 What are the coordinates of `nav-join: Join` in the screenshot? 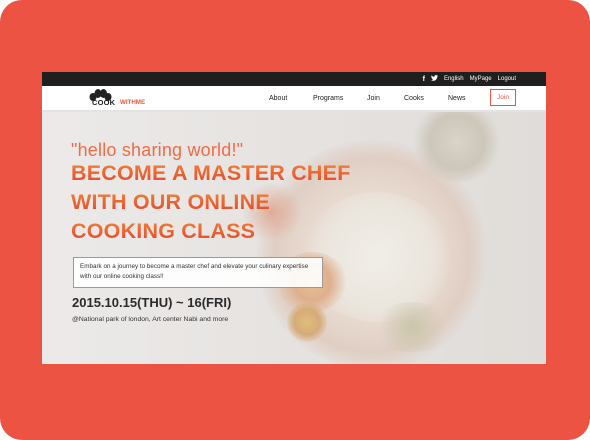 It's located at (373, 98).